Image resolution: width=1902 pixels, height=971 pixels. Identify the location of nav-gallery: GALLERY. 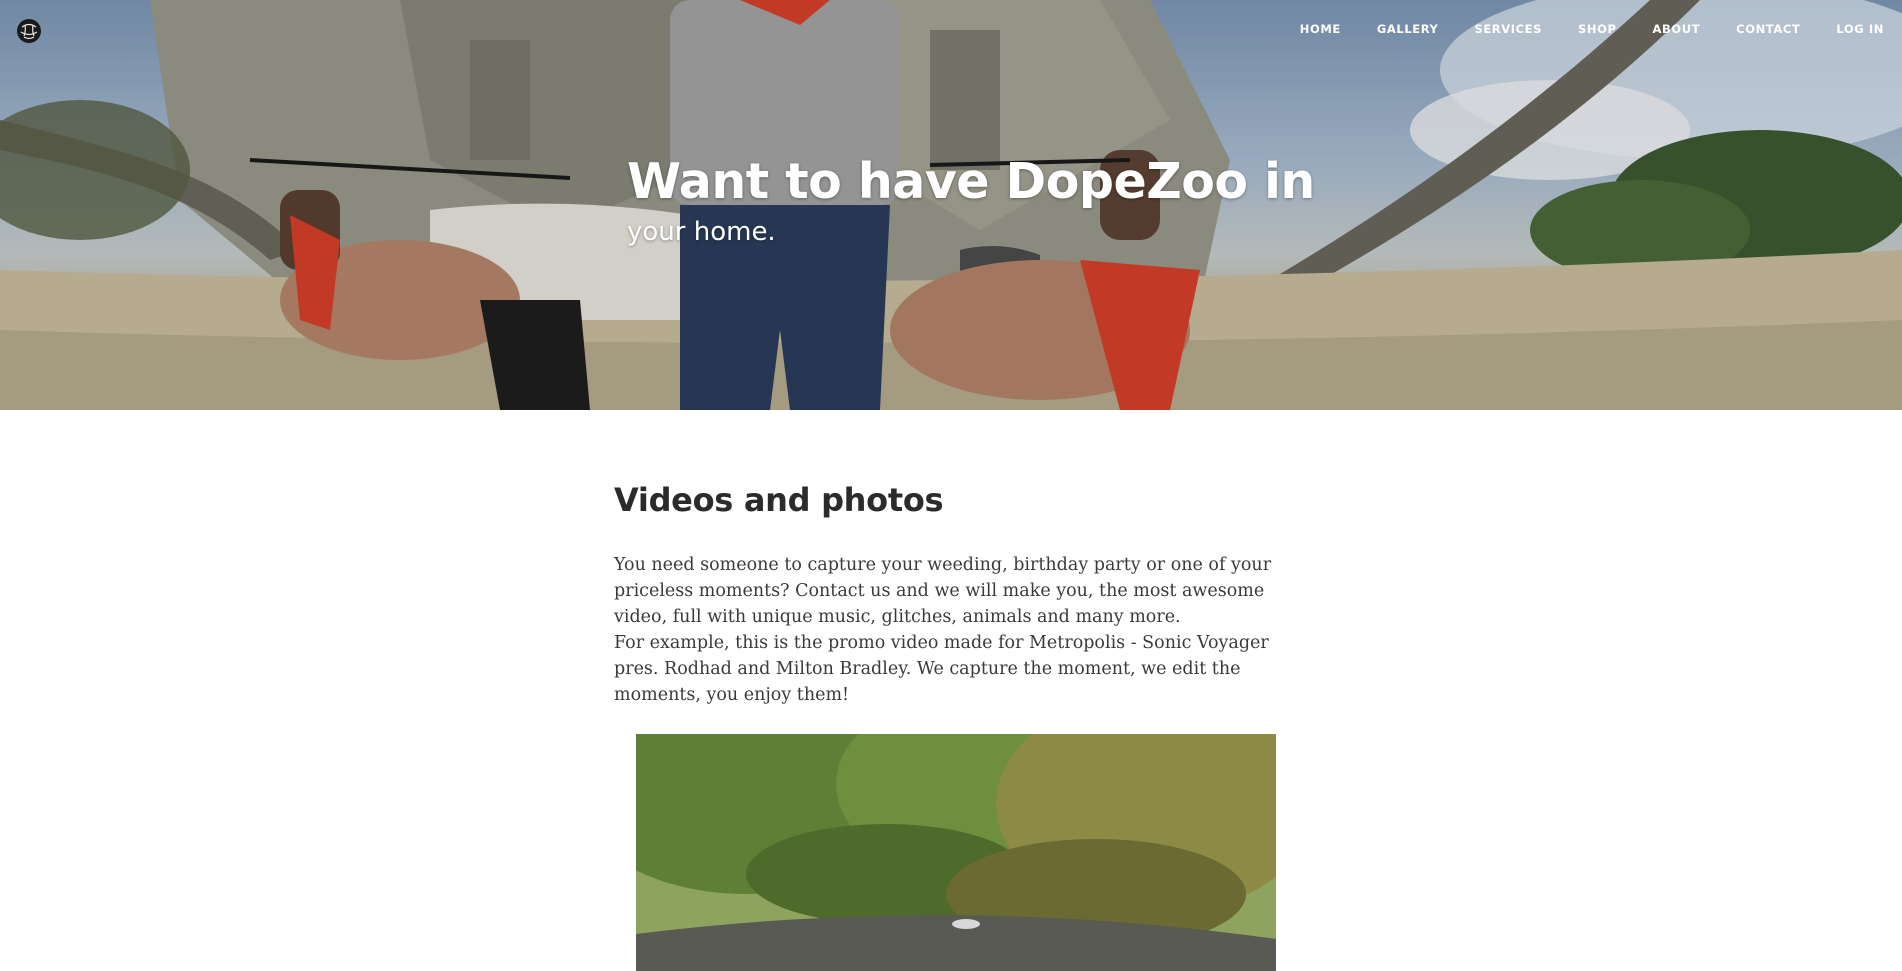
(1408, 29).